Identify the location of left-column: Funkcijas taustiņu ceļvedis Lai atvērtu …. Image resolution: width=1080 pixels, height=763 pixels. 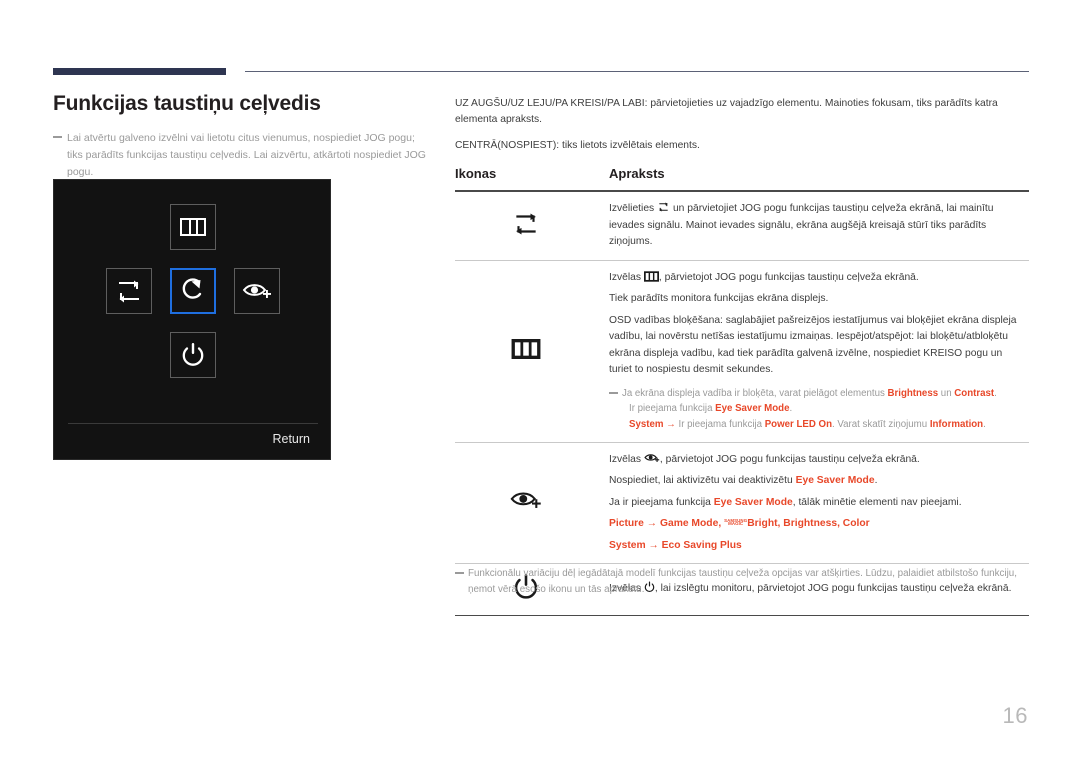
(243, 136).